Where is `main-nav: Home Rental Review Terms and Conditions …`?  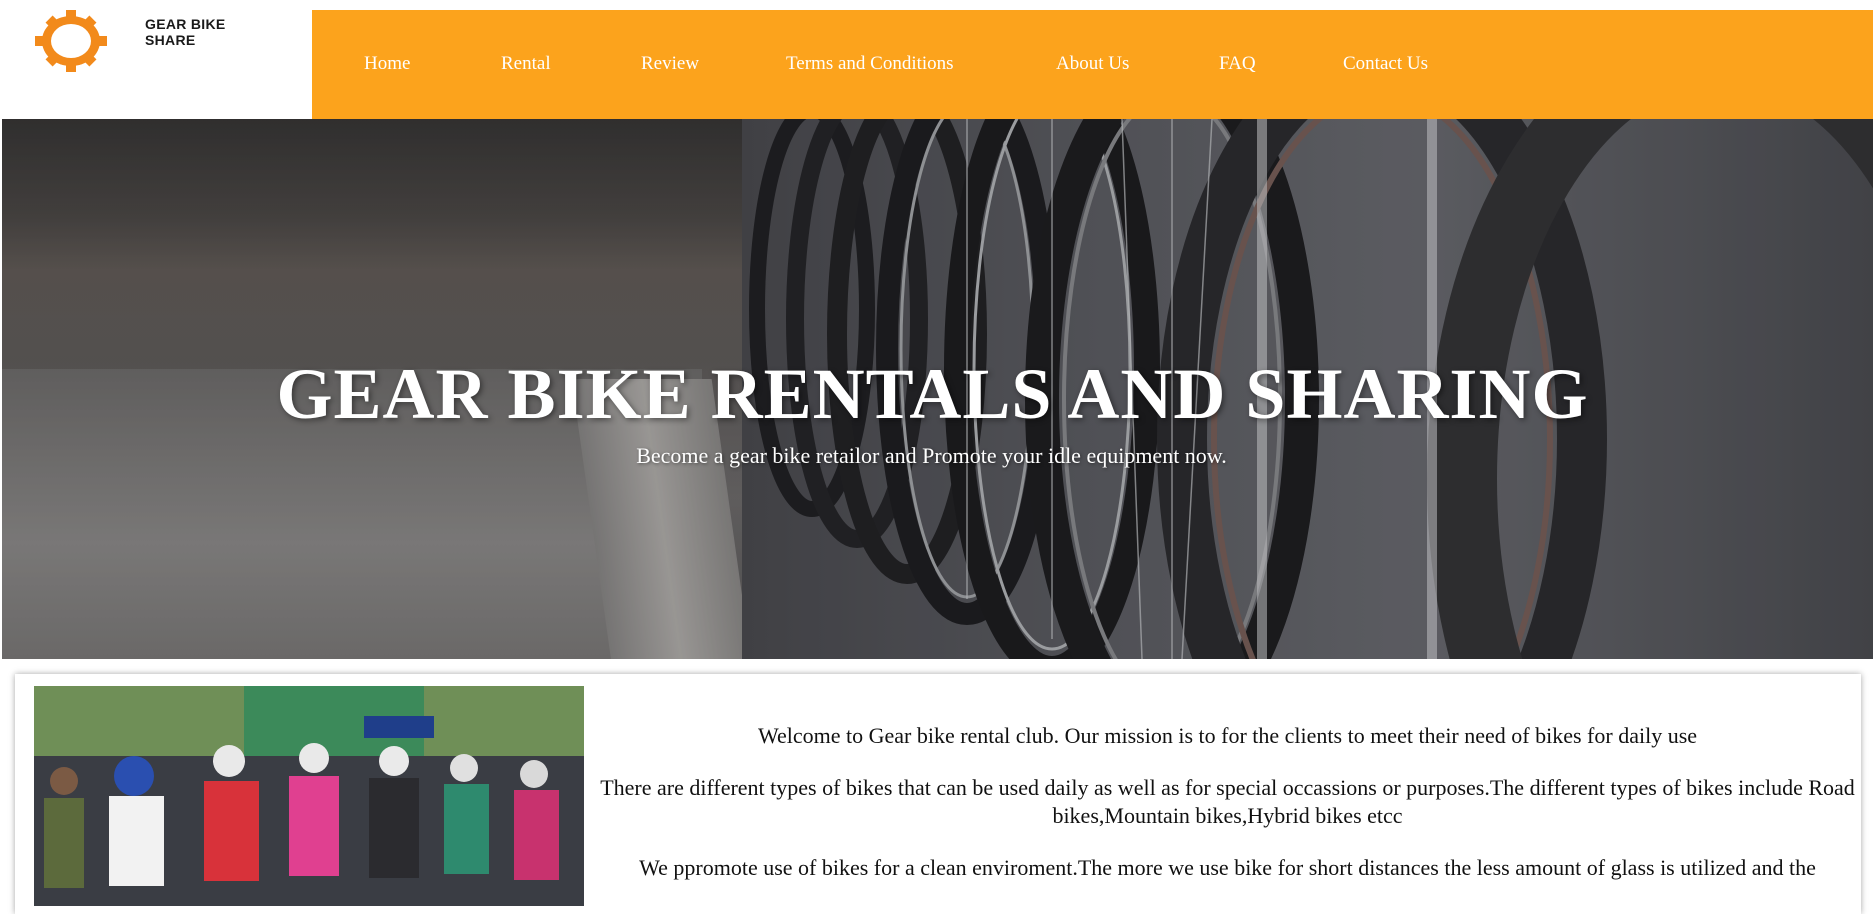
main-nav: Home Rental Review Terms and Conditions … is located at coordinates (1092, 64).